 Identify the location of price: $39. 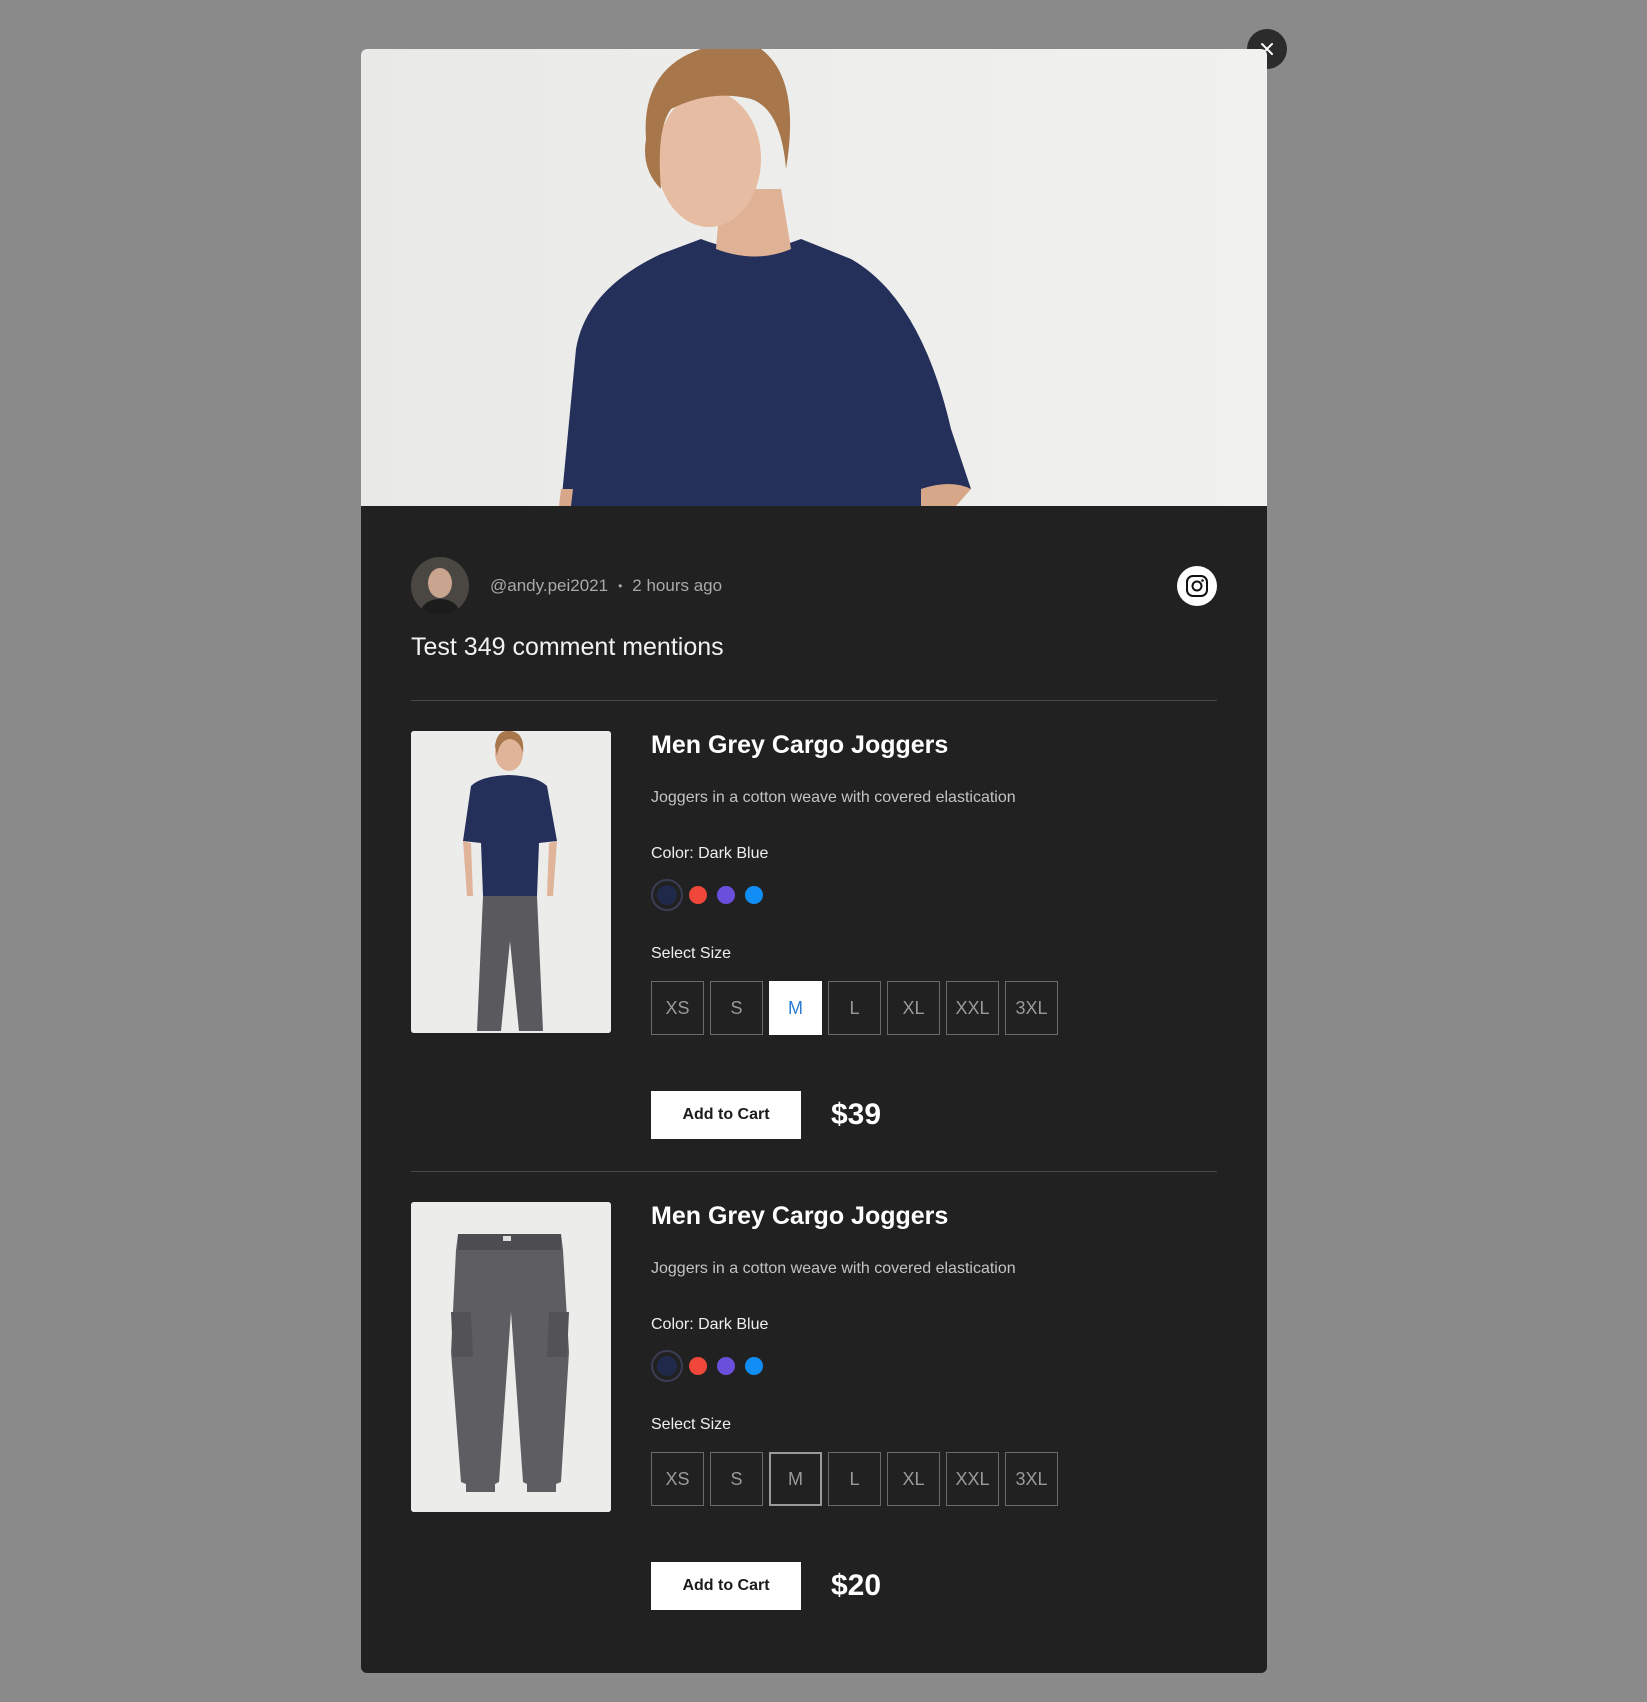
(856, 1114).